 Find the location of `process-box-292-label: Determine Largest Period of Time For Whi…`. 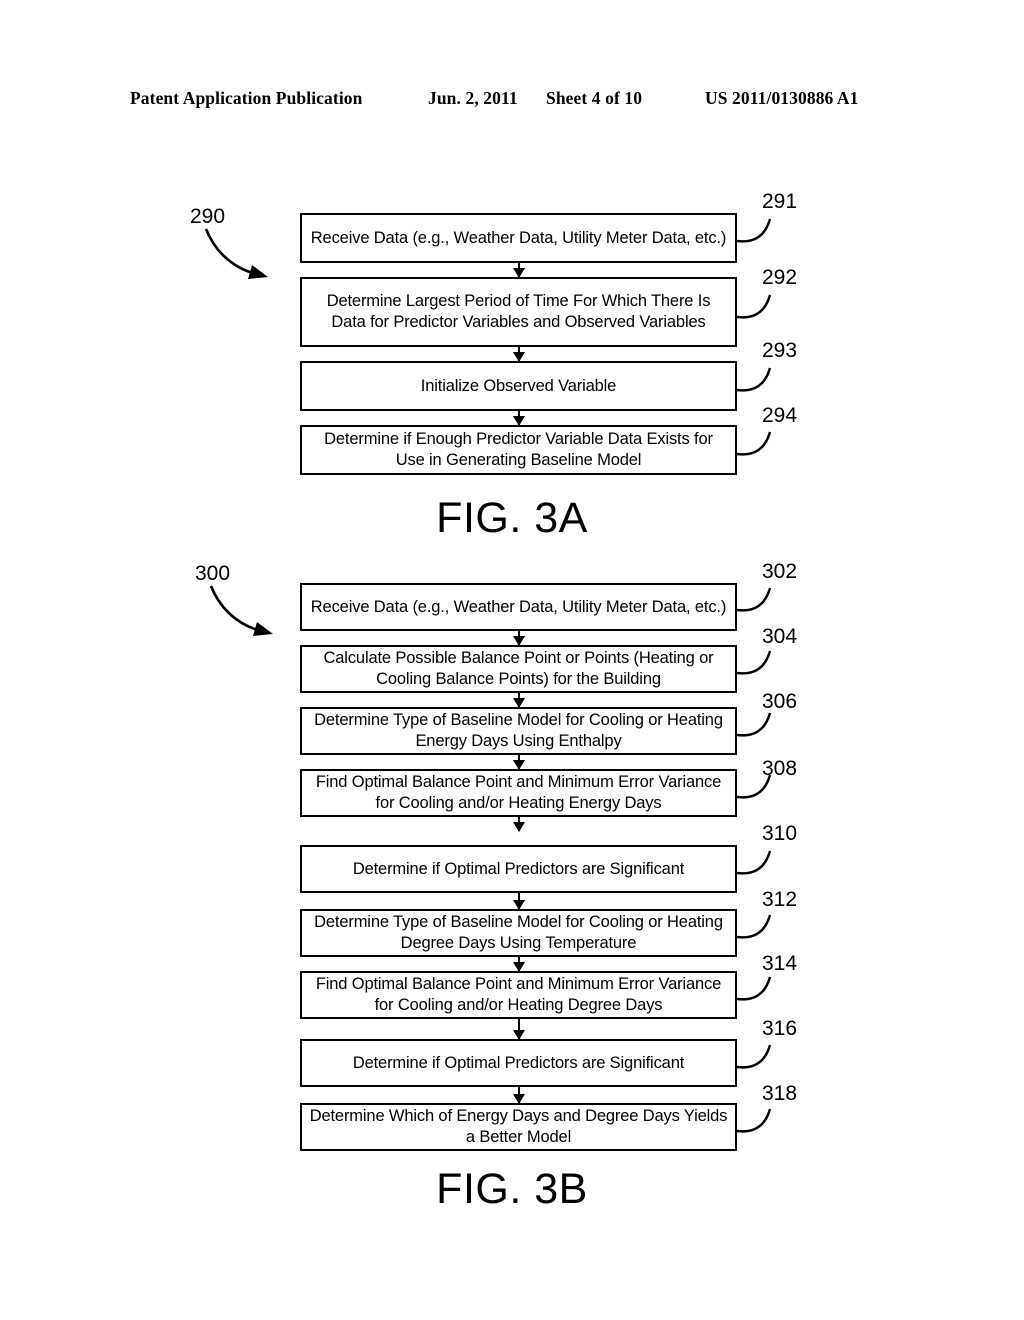

process-box-292-label: Determine Largest Period of Time For Whi… is located at coordinates (518, 311).